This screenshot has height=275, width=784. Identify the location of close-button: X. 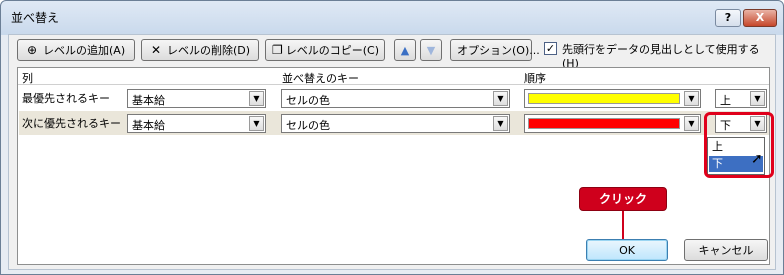
(760, 18).